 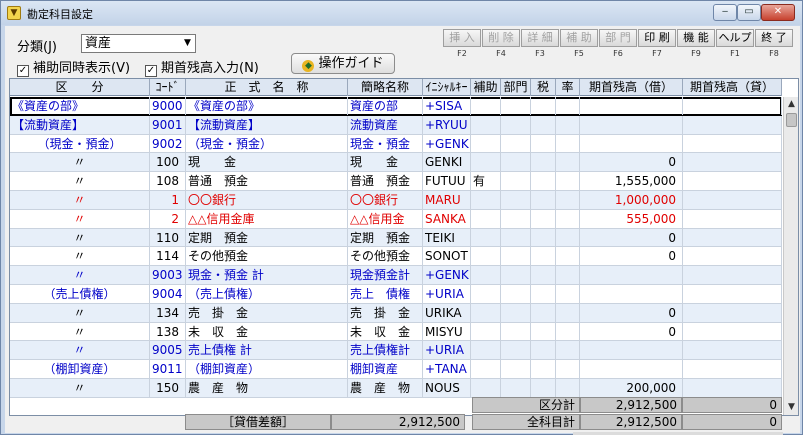 What do you see at coordinates (385, 275) in the screenshot?
I see `table-cell: 現金預金計` at bounding box center [385, 275].